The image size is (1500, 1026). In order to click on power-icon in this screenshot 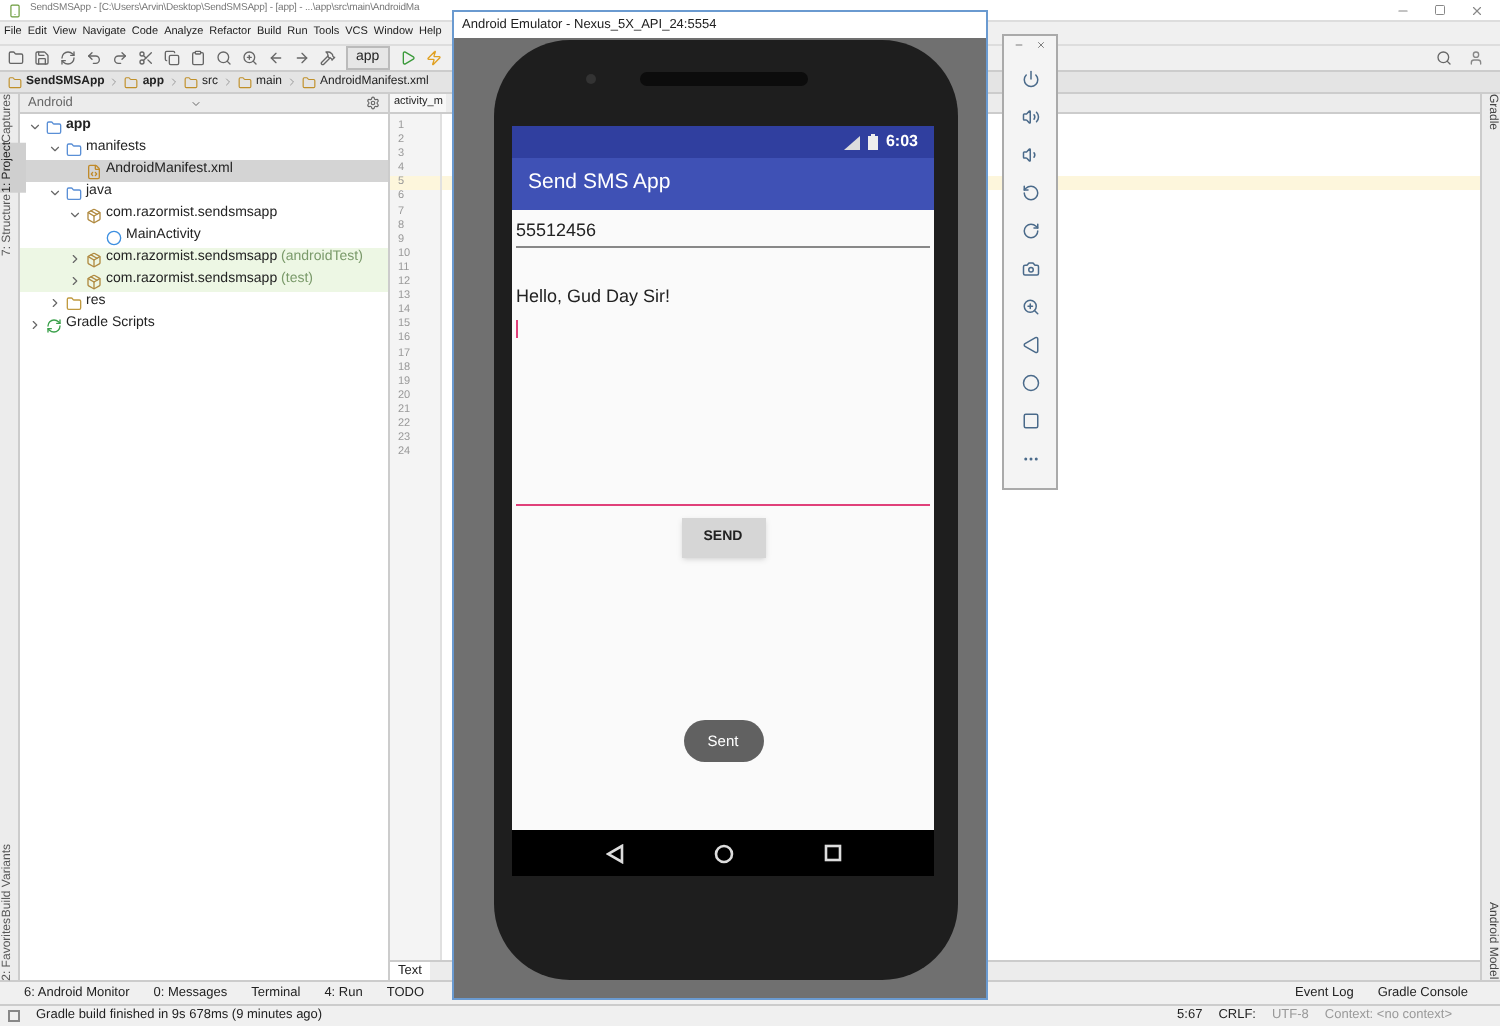, I will do `click(1030, 79)`.